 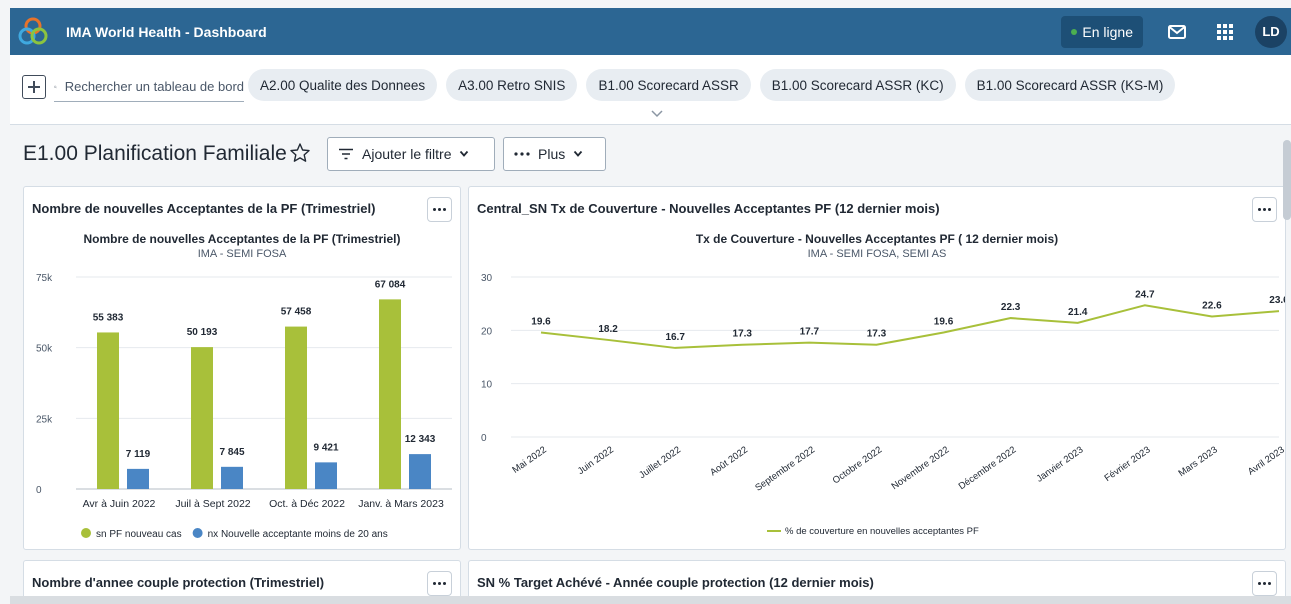 I want to click on series-line, so click(x=910, y=326).